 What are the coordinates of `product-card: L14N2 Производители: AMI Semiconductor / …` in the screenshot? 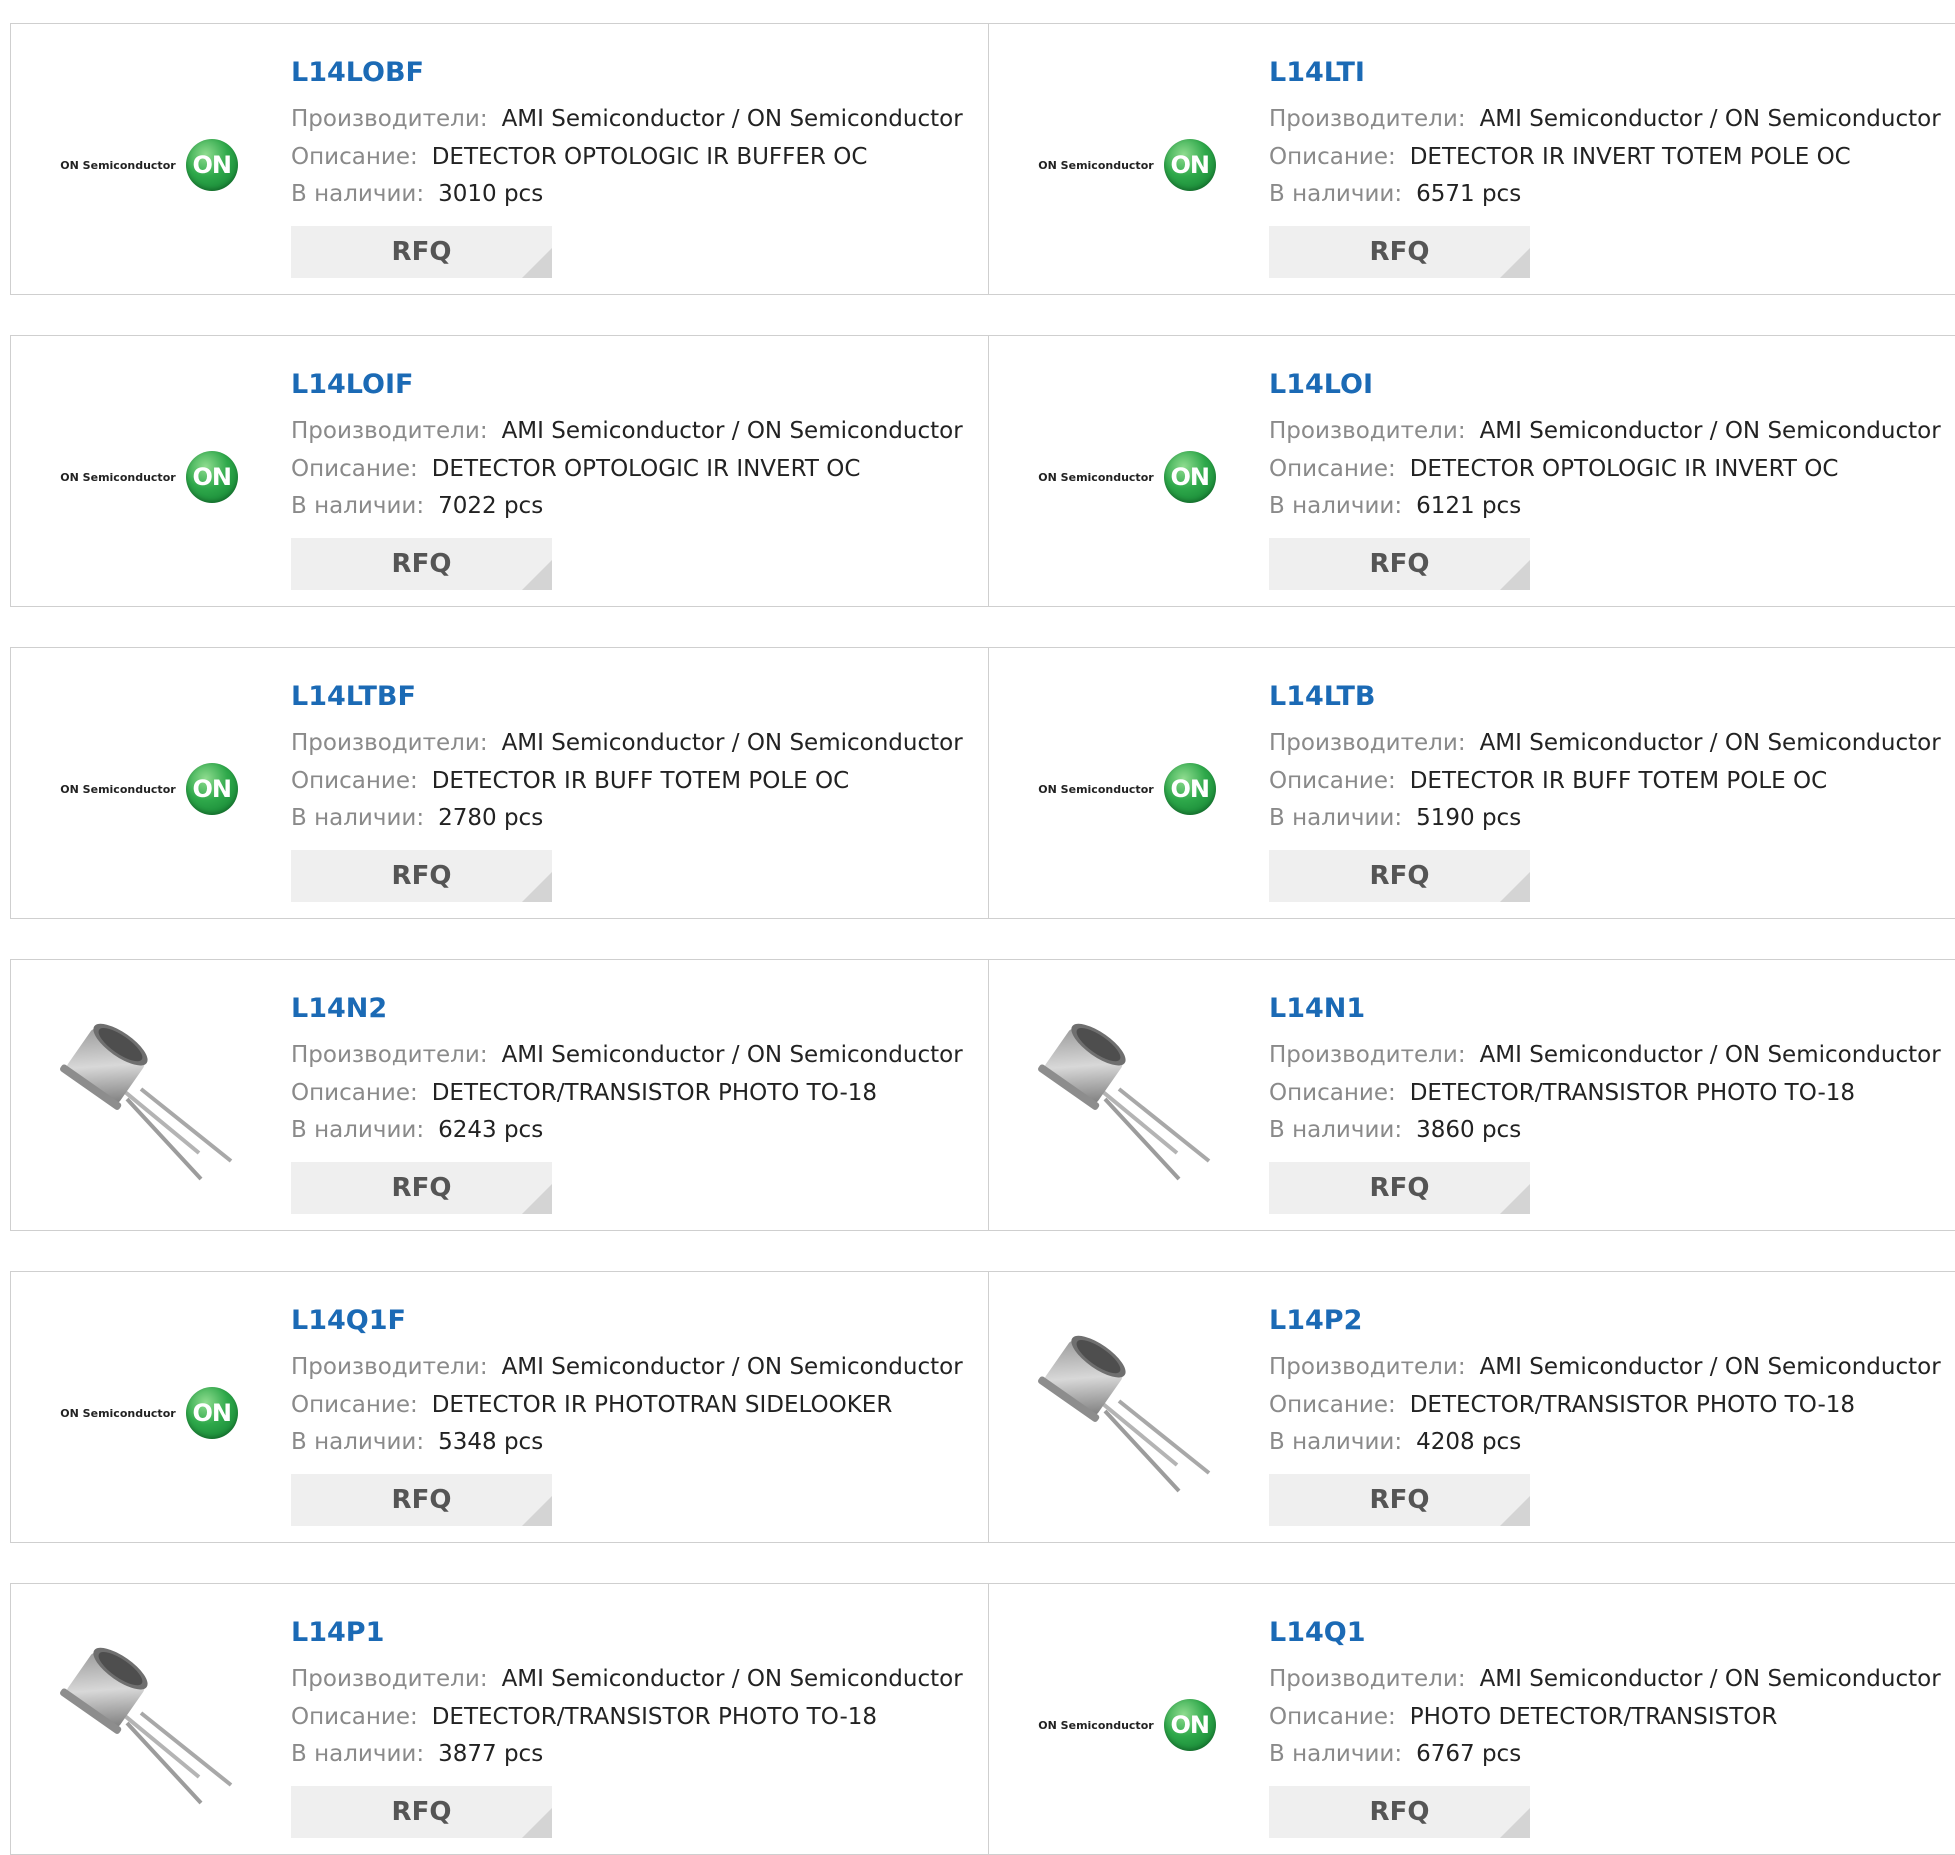 It's located at (500, 1095).